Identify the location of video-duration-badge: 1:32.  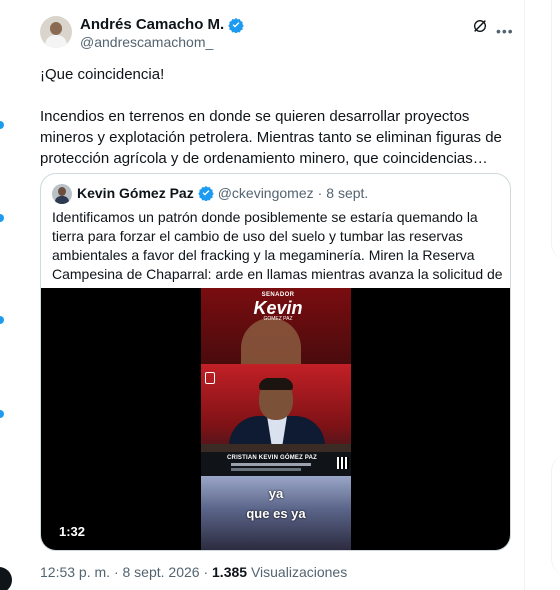
(72, 532).